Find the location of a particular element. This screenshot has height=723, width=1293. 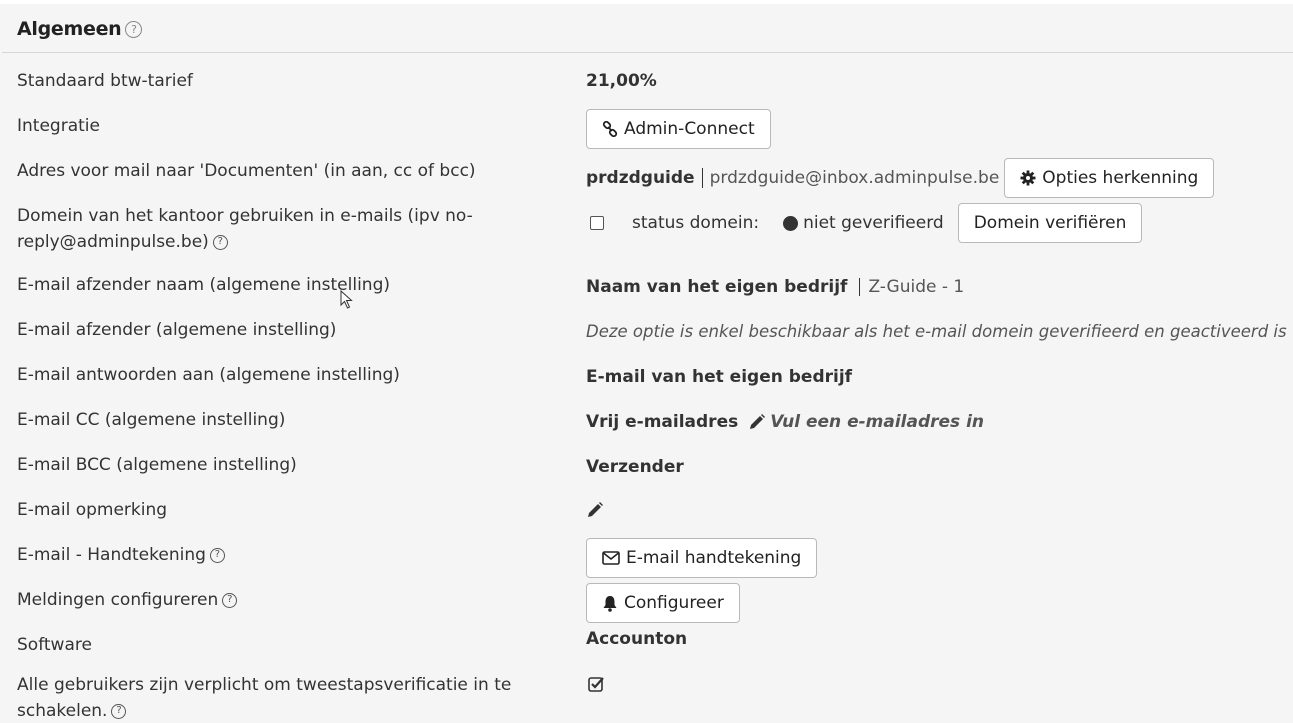

setting-label: Standaard btw-tarief is located at coordinates (105, 81).